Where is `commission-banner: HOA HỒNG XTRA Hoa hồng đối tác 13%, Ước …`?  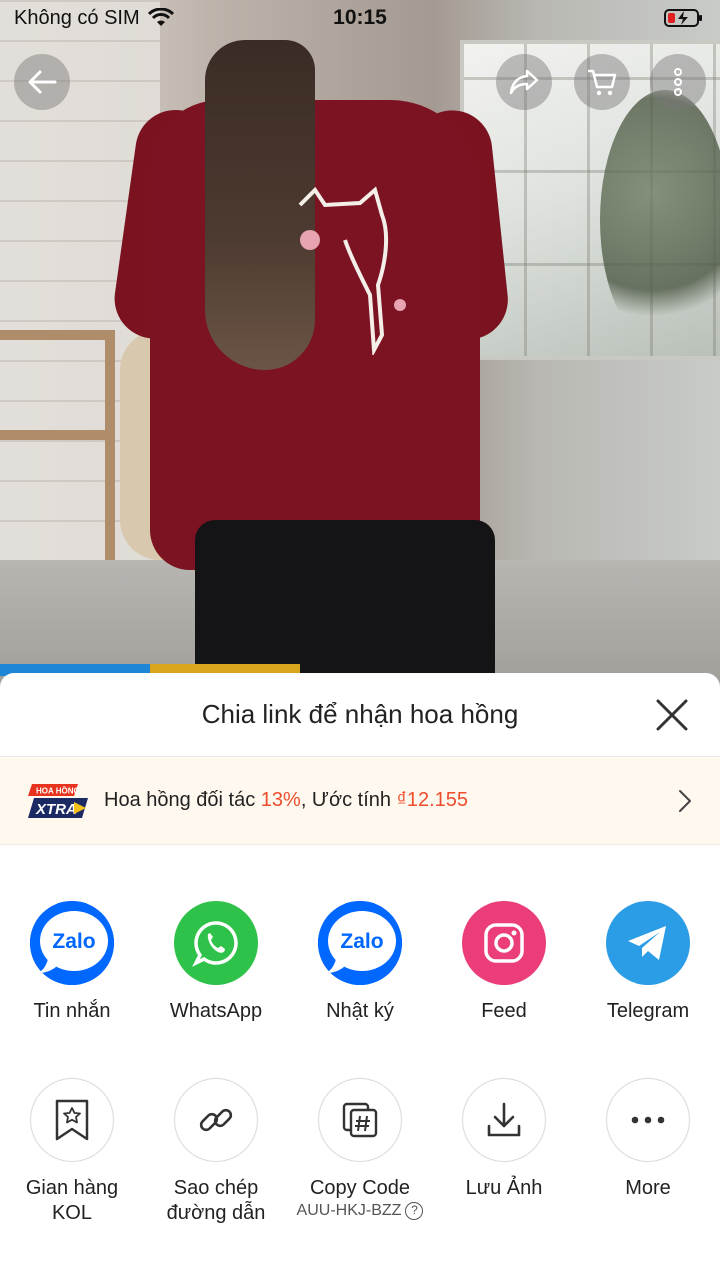 commission-banner: HOA HỒNG XTRA Hoa hồng đối tác 13%, Ước … is located at coordinates (360, 801).